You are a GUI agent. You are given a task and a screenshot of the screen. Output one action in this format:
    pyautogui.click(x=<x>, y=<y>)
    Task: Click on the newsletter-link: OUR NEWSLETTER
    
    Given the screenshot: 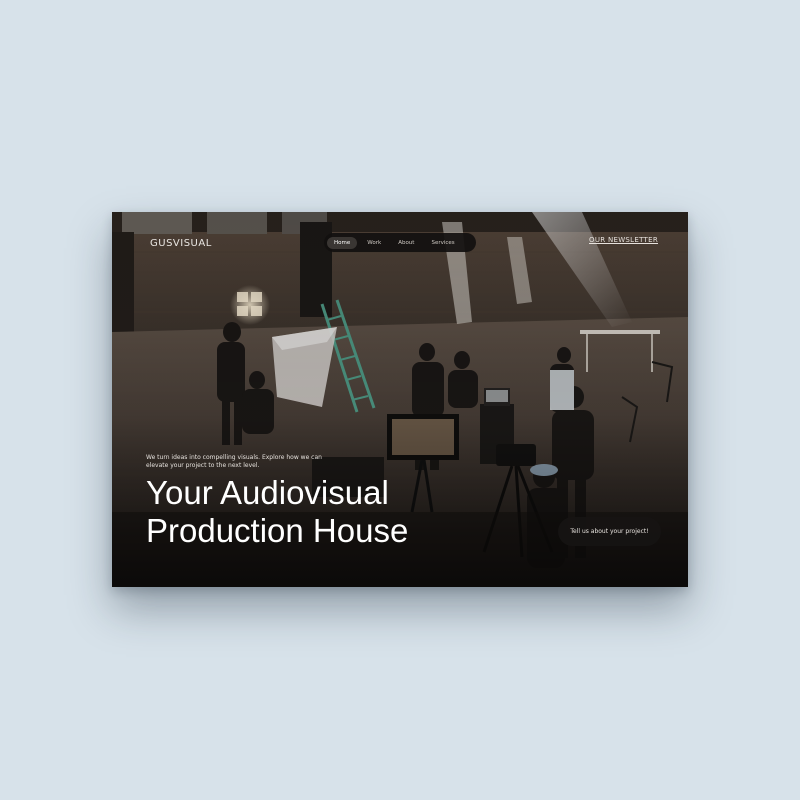 What is the action you would take?
    pyautogui.click(x=623, y=240)
    